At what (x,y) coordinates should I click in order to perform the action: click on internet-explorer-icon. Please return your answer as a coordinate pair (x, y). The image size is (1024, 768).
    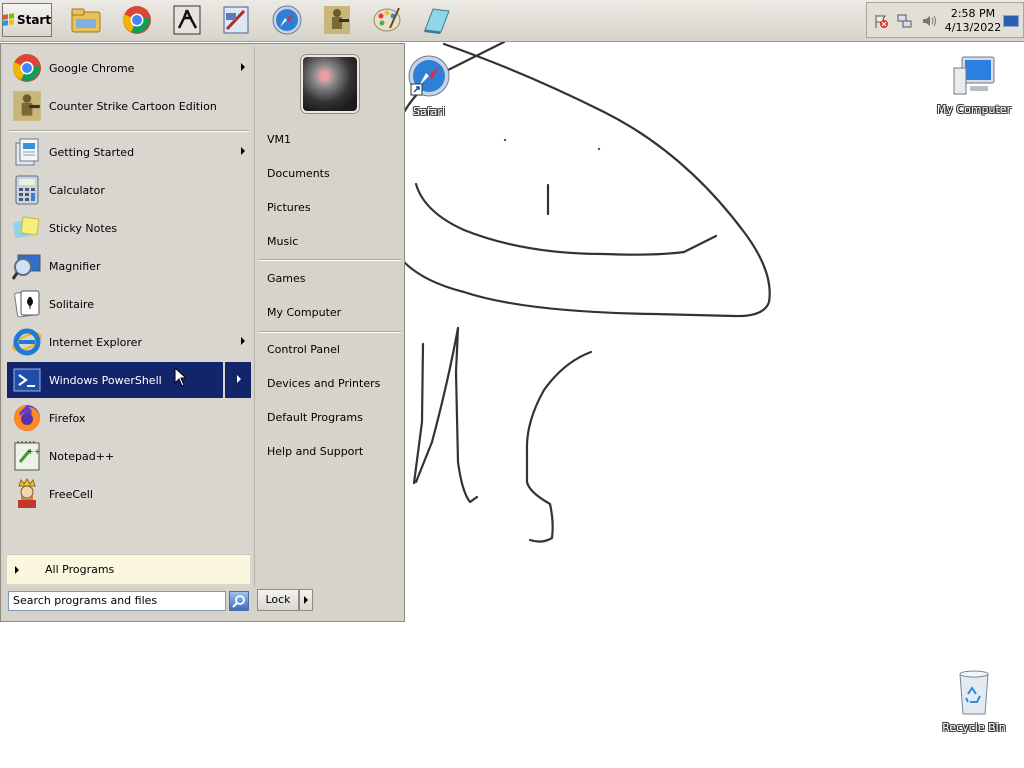
    Looking at the image, I should click on (27, 342).